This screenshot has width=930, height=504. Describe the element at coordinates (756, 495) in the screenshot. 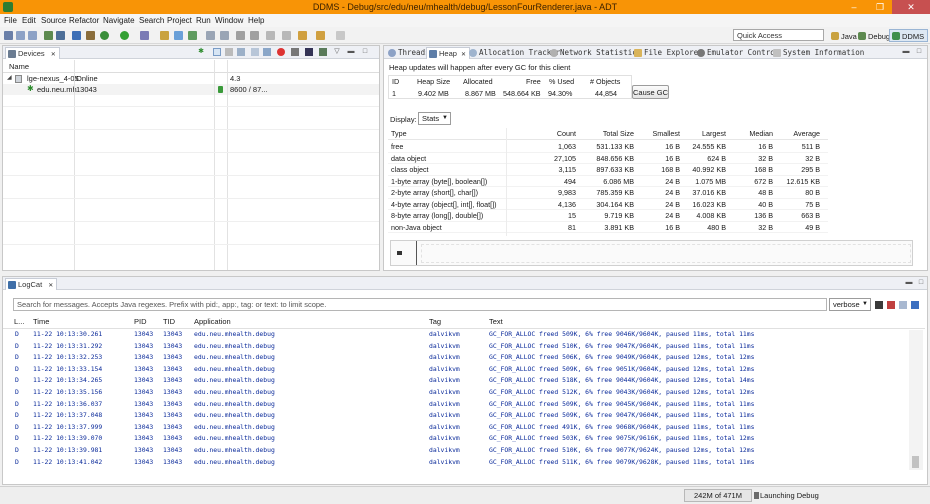

I see `run-gc-icon` at that location.